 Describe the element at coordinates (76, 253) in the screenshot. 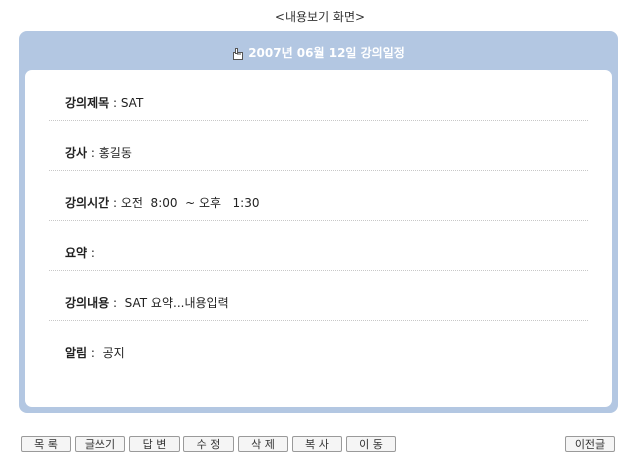

I see `field-label: 요약` at that location.